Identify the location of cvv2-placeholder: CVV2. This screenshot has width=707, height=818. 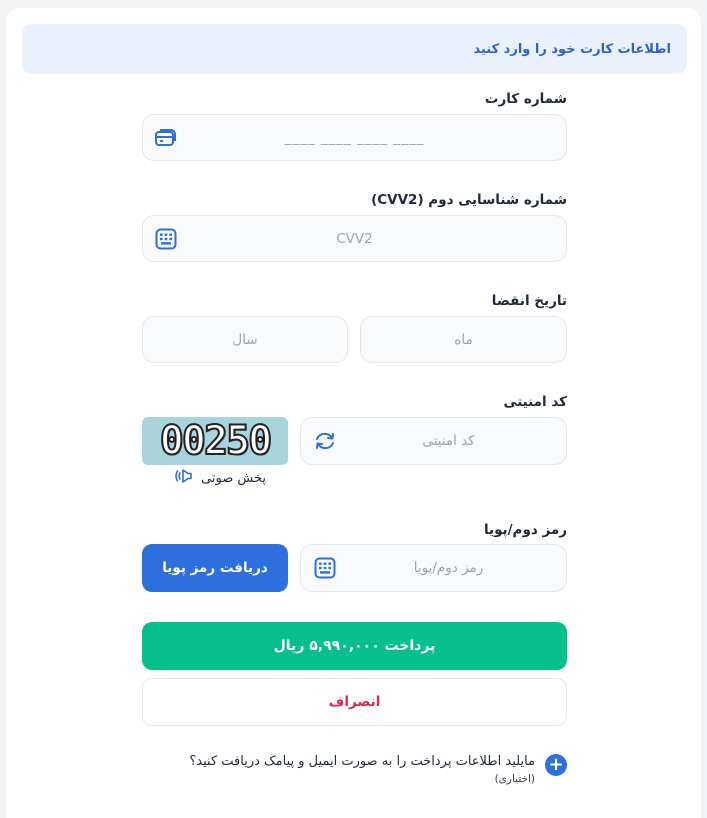
(354, 238).